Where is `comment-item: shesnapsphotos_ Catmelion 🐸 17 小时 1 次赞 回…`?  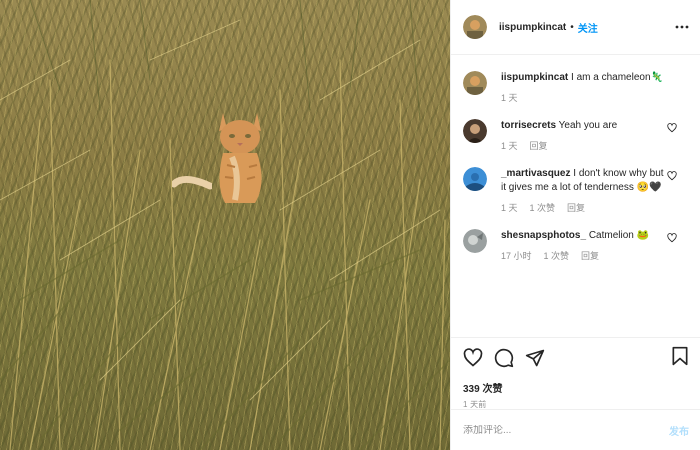
comment-item: shesnapsphotos_ Catmelion 🐸 17 小时 1 次赞 回… is located at coordinates (576, 246).